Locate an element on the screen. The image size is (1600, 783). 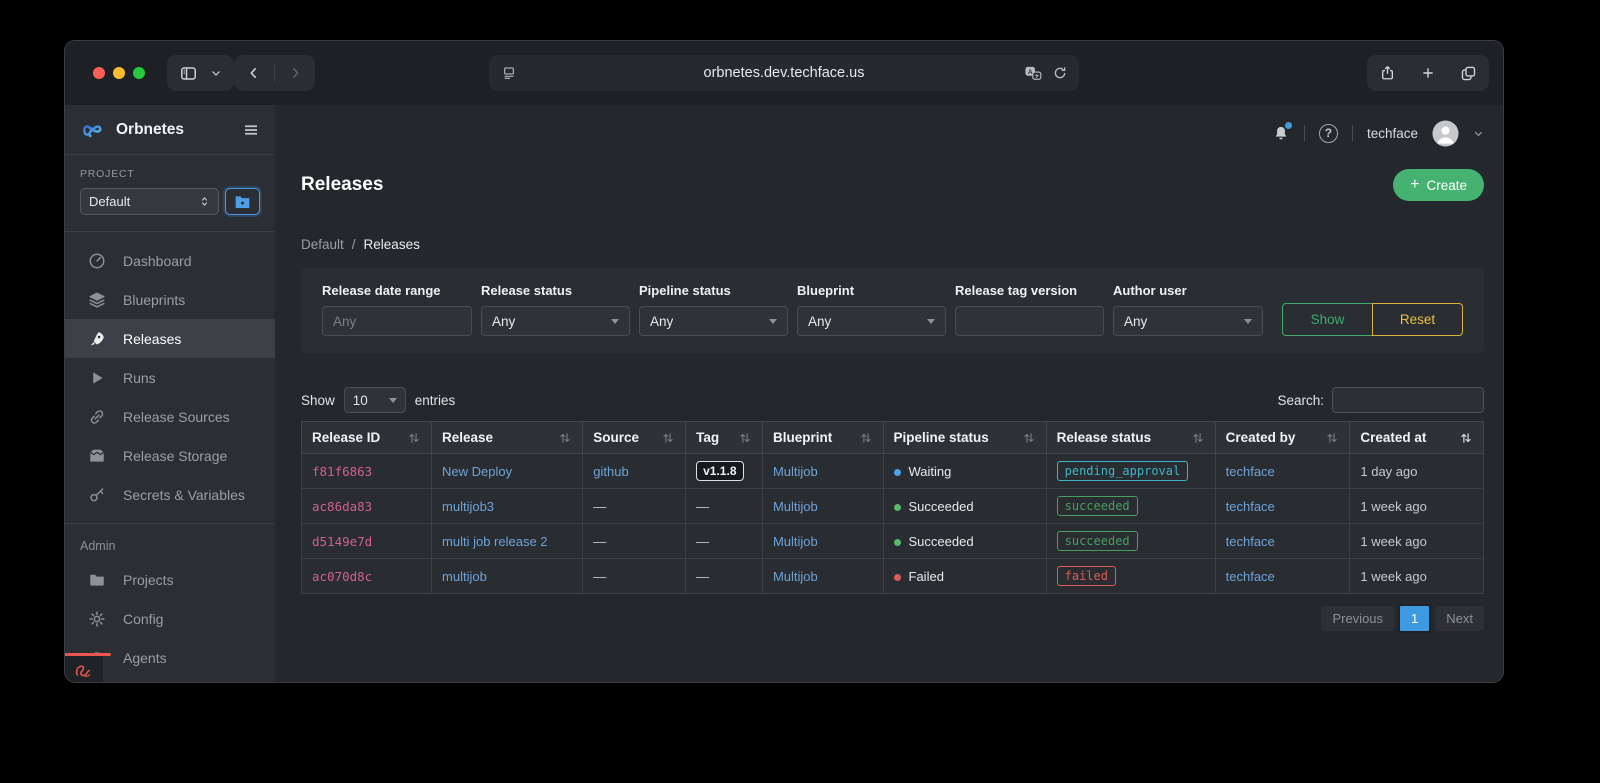
cell-release: multijob3 is located at coordinates (507, 506).